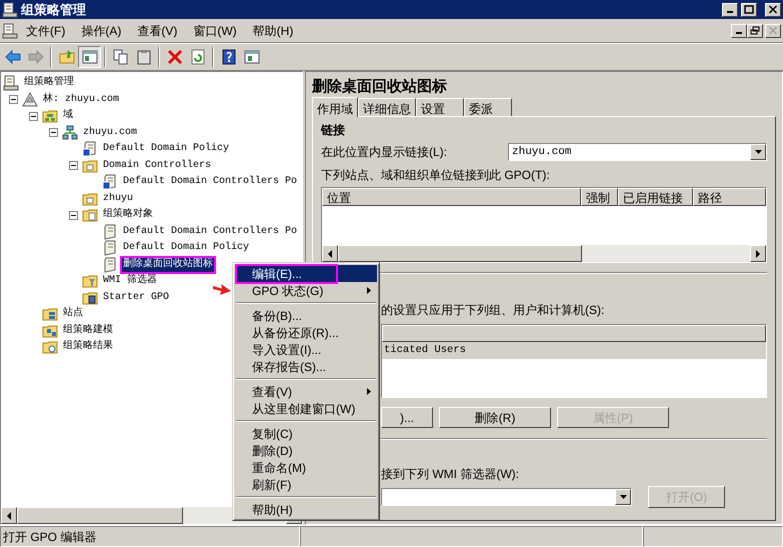 The width and height of the screenshot is (783, 547). I want to click on tree-item: Starter GPO, so click(136, 297).